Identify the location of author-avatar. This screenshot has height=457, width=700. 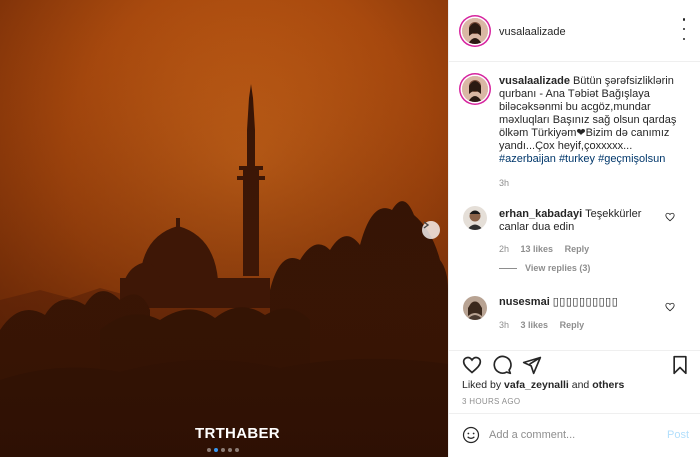
(475, 31).